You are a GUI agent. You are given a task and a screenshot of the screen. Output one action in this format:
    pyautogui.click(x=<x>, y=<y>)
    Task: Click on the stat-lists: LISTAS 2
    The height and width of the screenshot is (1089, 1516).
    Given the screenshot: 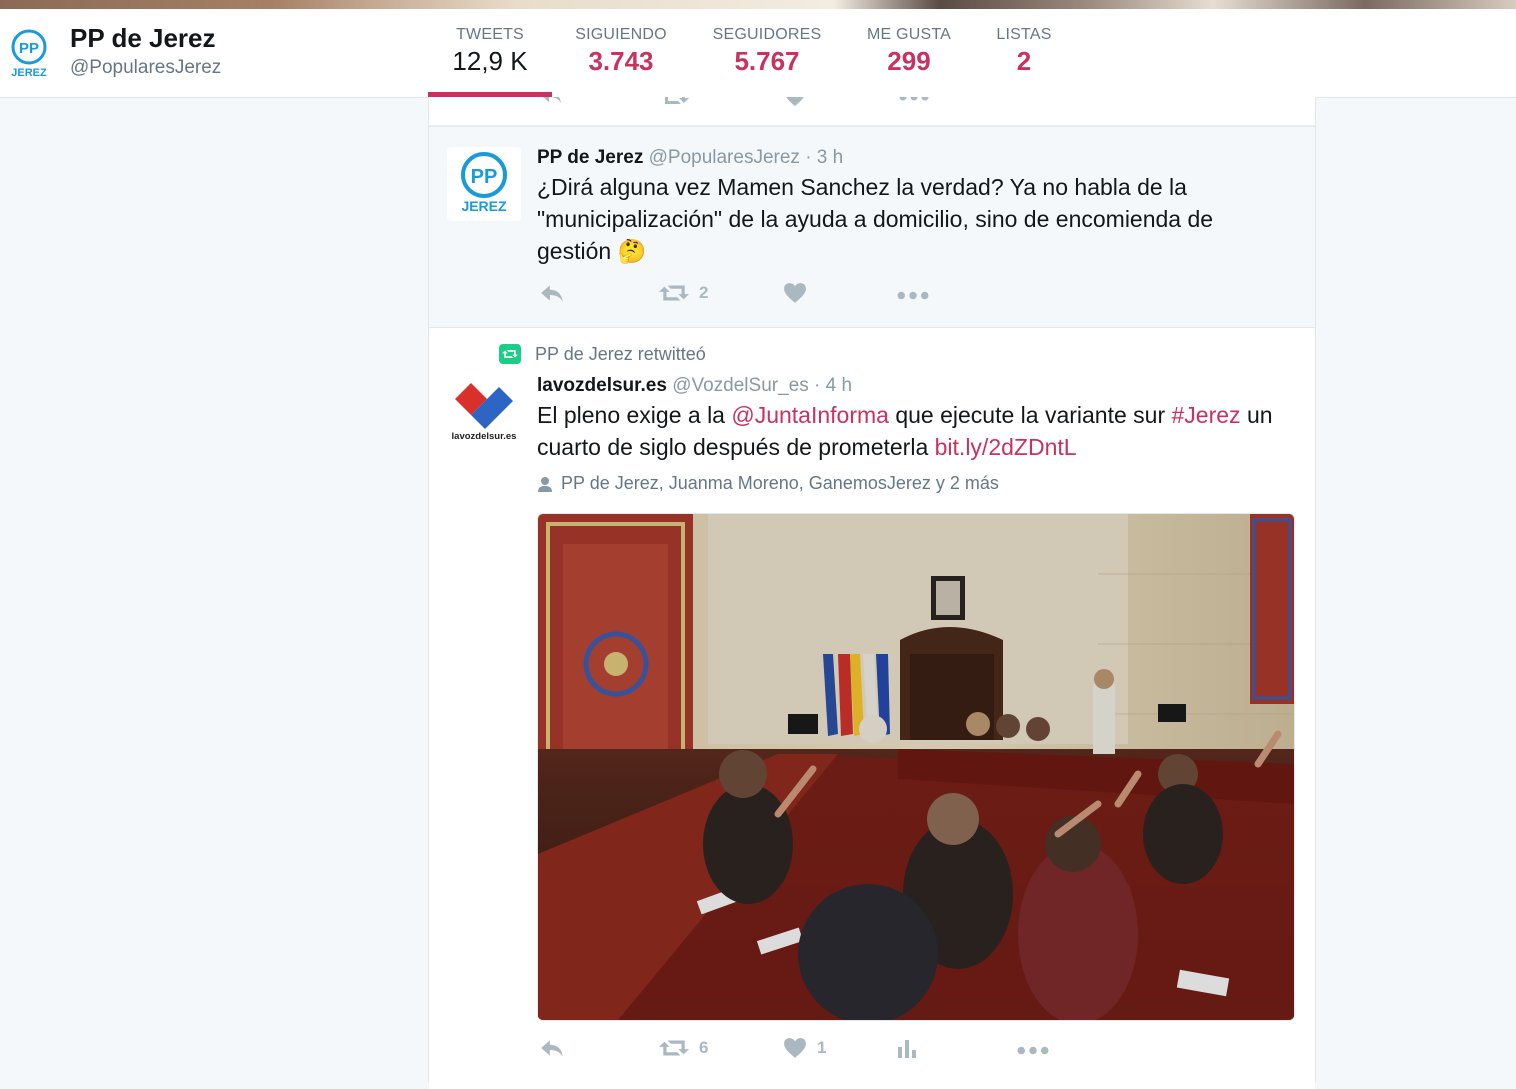 What is the action you would take?
    pyautogui.click(x=1024, y=51)
    